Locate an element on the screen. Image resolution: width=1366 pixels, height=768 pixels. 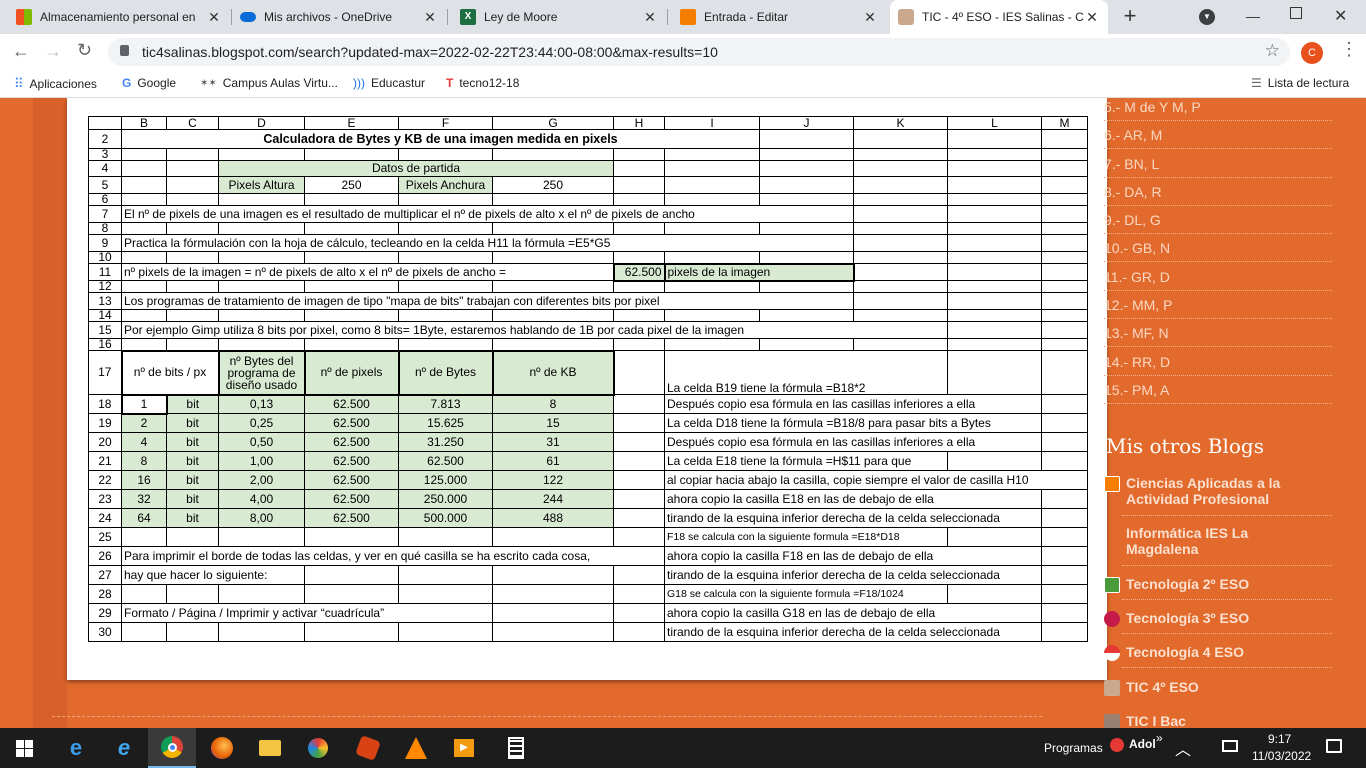
minimize-icon: — is located at coordinates (1253, 16).